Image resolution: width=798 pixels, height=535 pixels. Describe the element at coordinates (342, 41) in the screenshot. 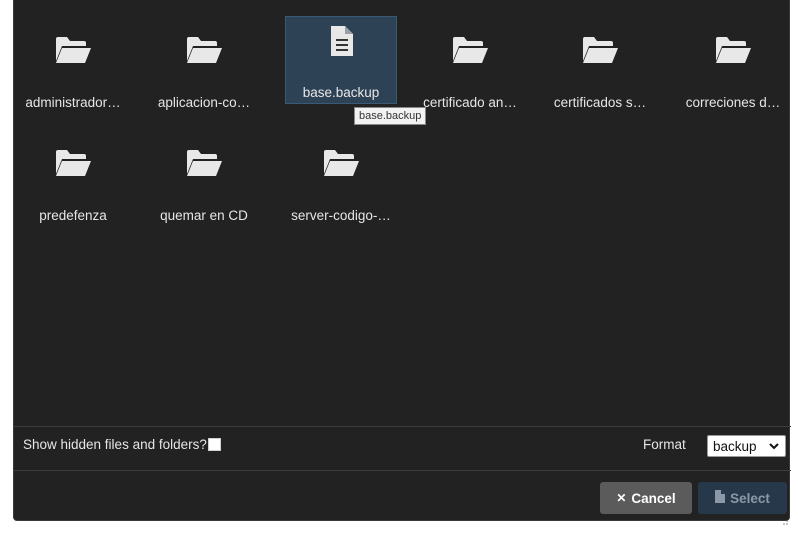

I see `file-text-icon` at that location.